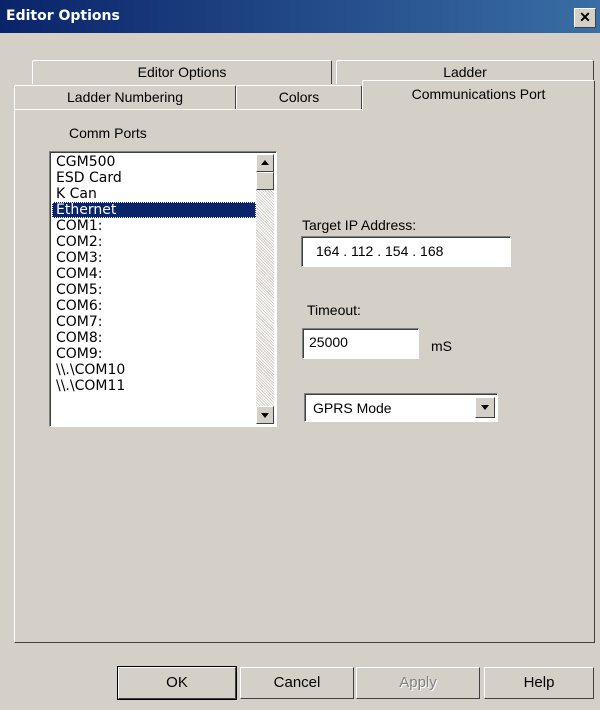  What do you see at coordinates (154, 162) in the screenshot?
I see `list-item: CGM500` at bounding box center [154, 162].